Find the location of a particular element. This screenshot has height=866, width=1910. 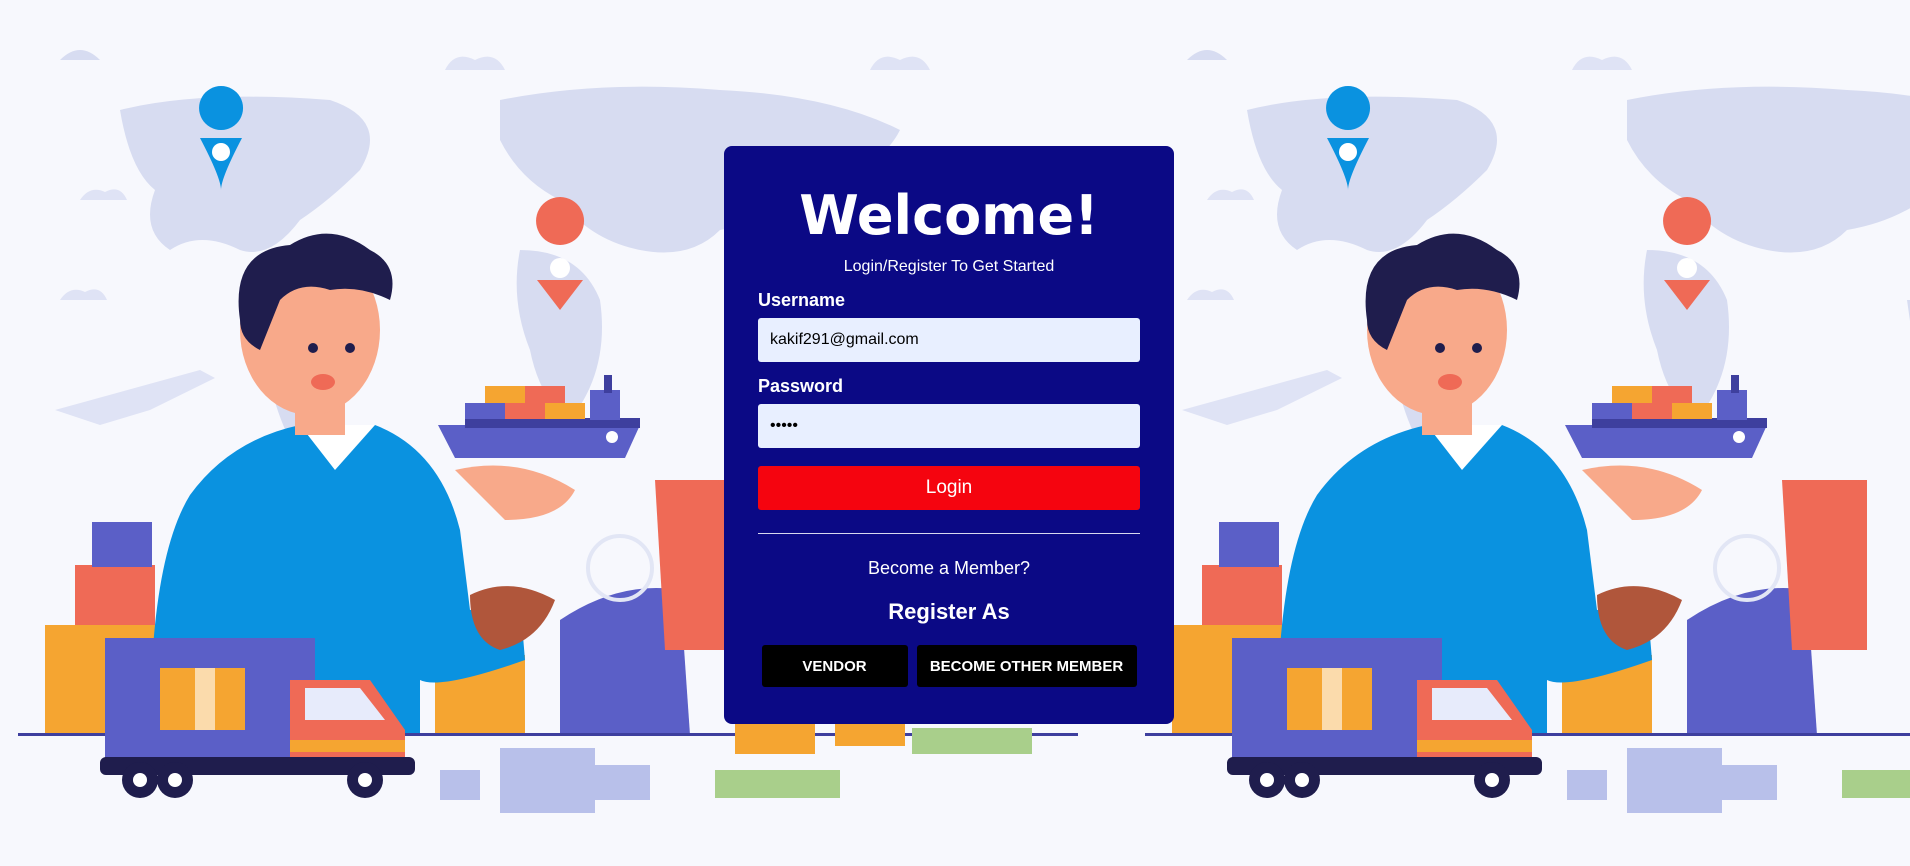

password-input is located at coordinates (949, 426).